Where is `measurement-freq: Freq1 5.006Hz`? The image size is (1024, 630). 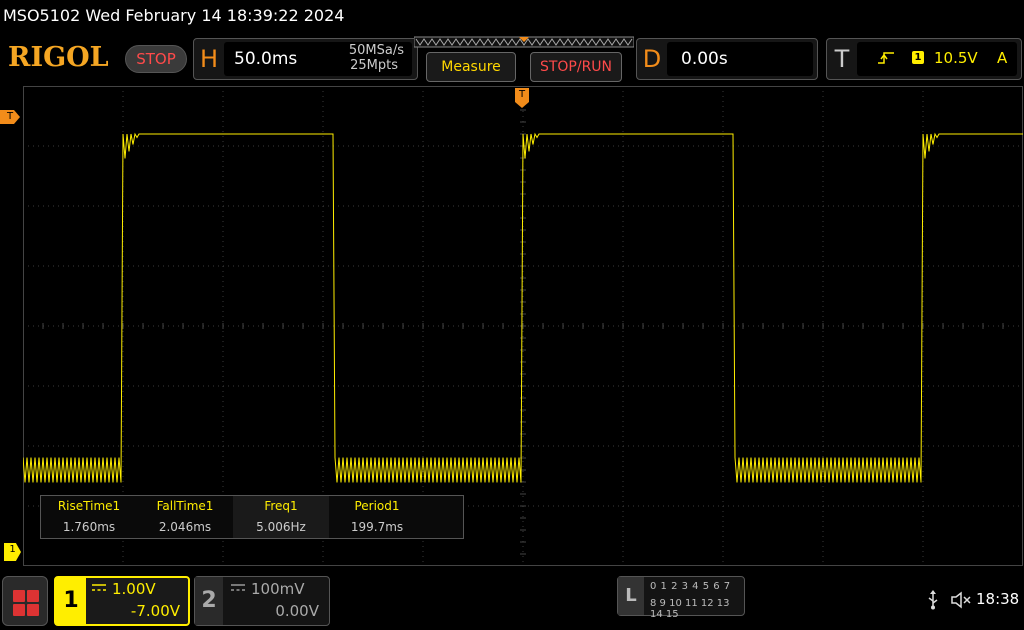 measurement-freq: Freq1 5.006Hz is located at coordinates (281, 517).